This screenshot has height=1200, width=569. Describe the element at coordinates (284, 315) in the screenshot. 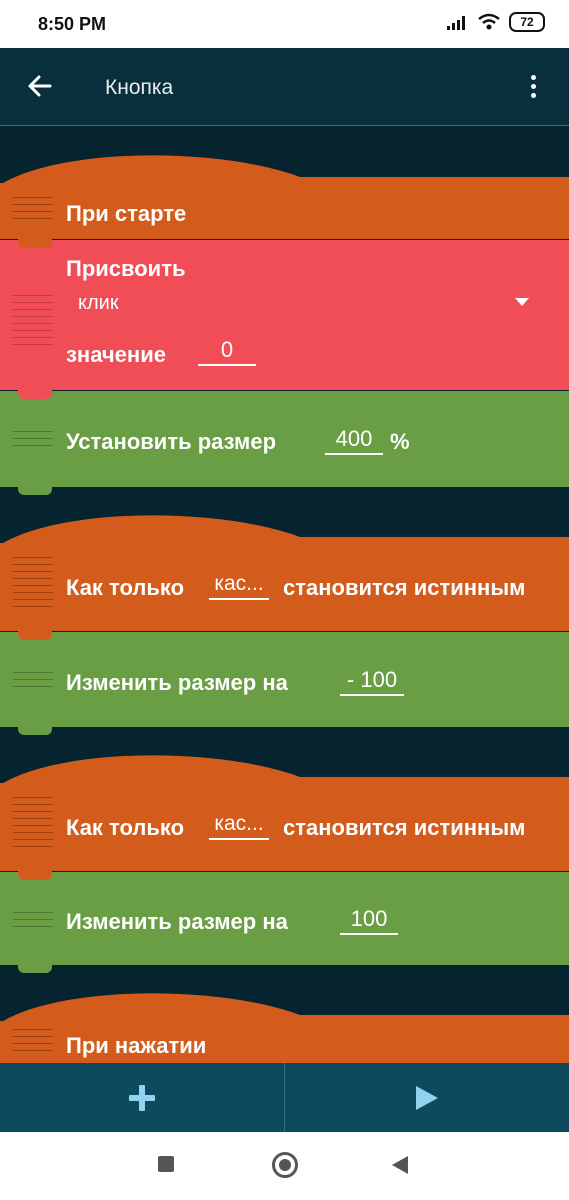

I see `assign-block: Присвоить клик значение 0` at that location.